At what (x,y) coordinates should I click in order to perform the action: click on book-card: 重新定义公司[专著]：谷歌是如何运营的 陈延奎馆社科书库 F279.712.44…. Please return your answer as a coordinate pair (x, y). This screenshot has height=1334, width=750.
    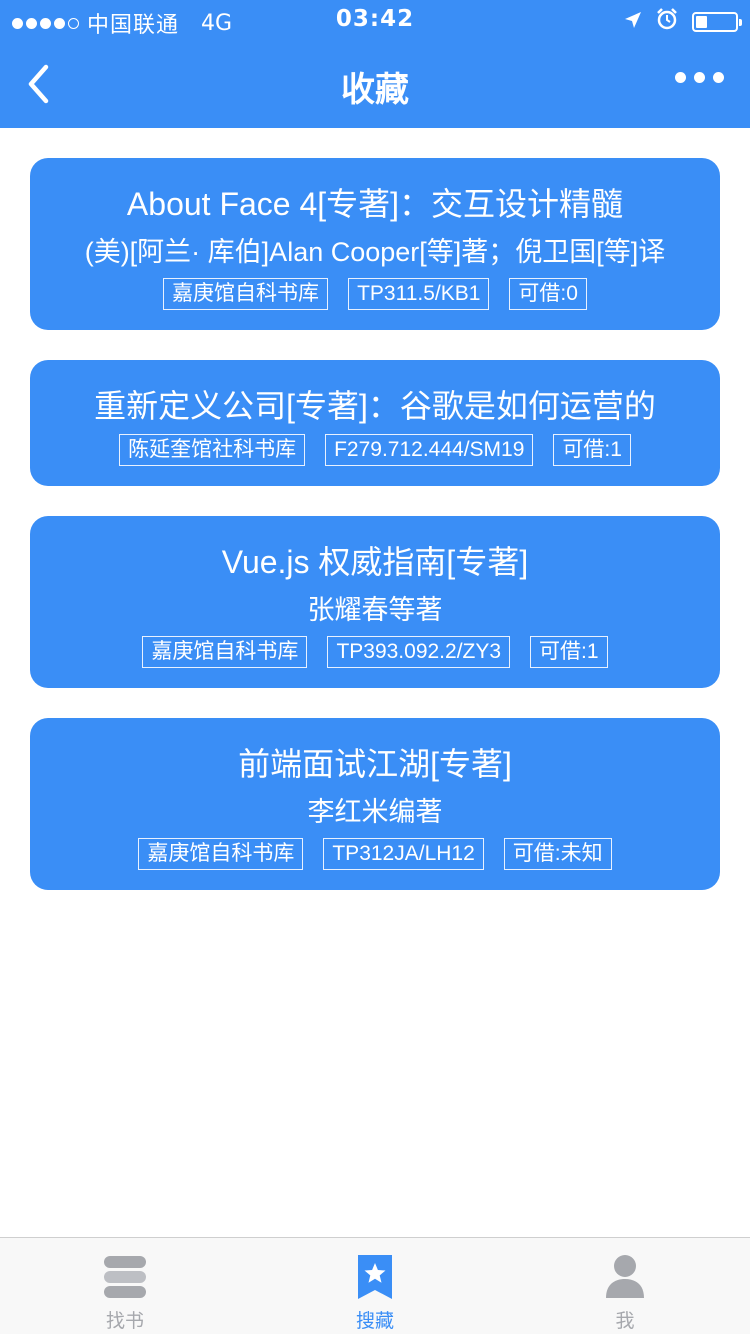
    Looking at the image, I should click on (375, 423).